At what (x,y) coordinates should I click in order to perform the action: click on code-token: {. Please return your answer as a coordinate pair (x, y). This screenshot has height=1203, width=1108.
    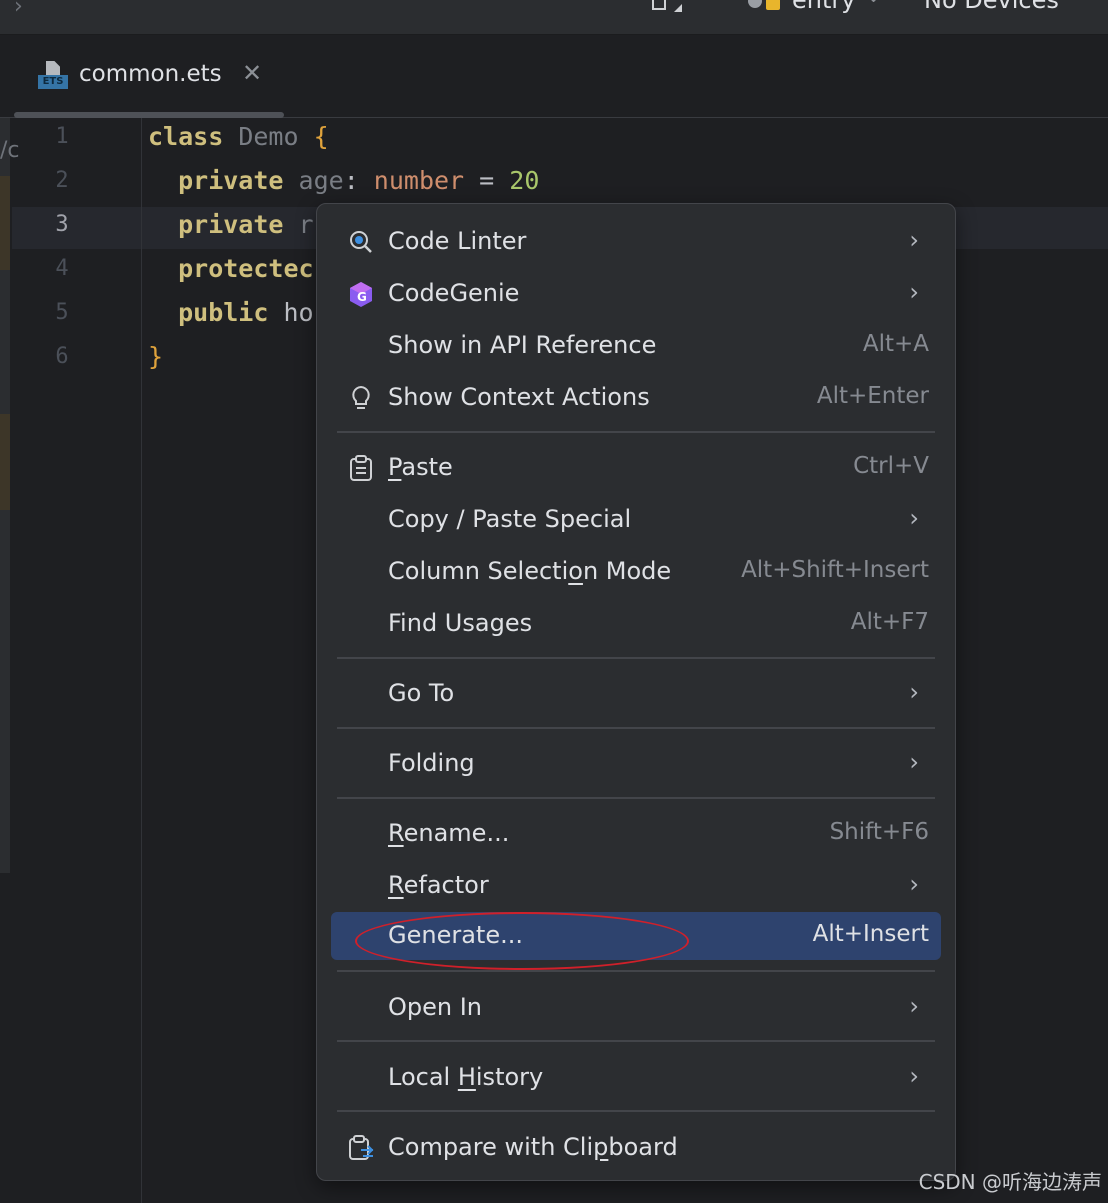
    Looking at the image, I should click on (321, 136).